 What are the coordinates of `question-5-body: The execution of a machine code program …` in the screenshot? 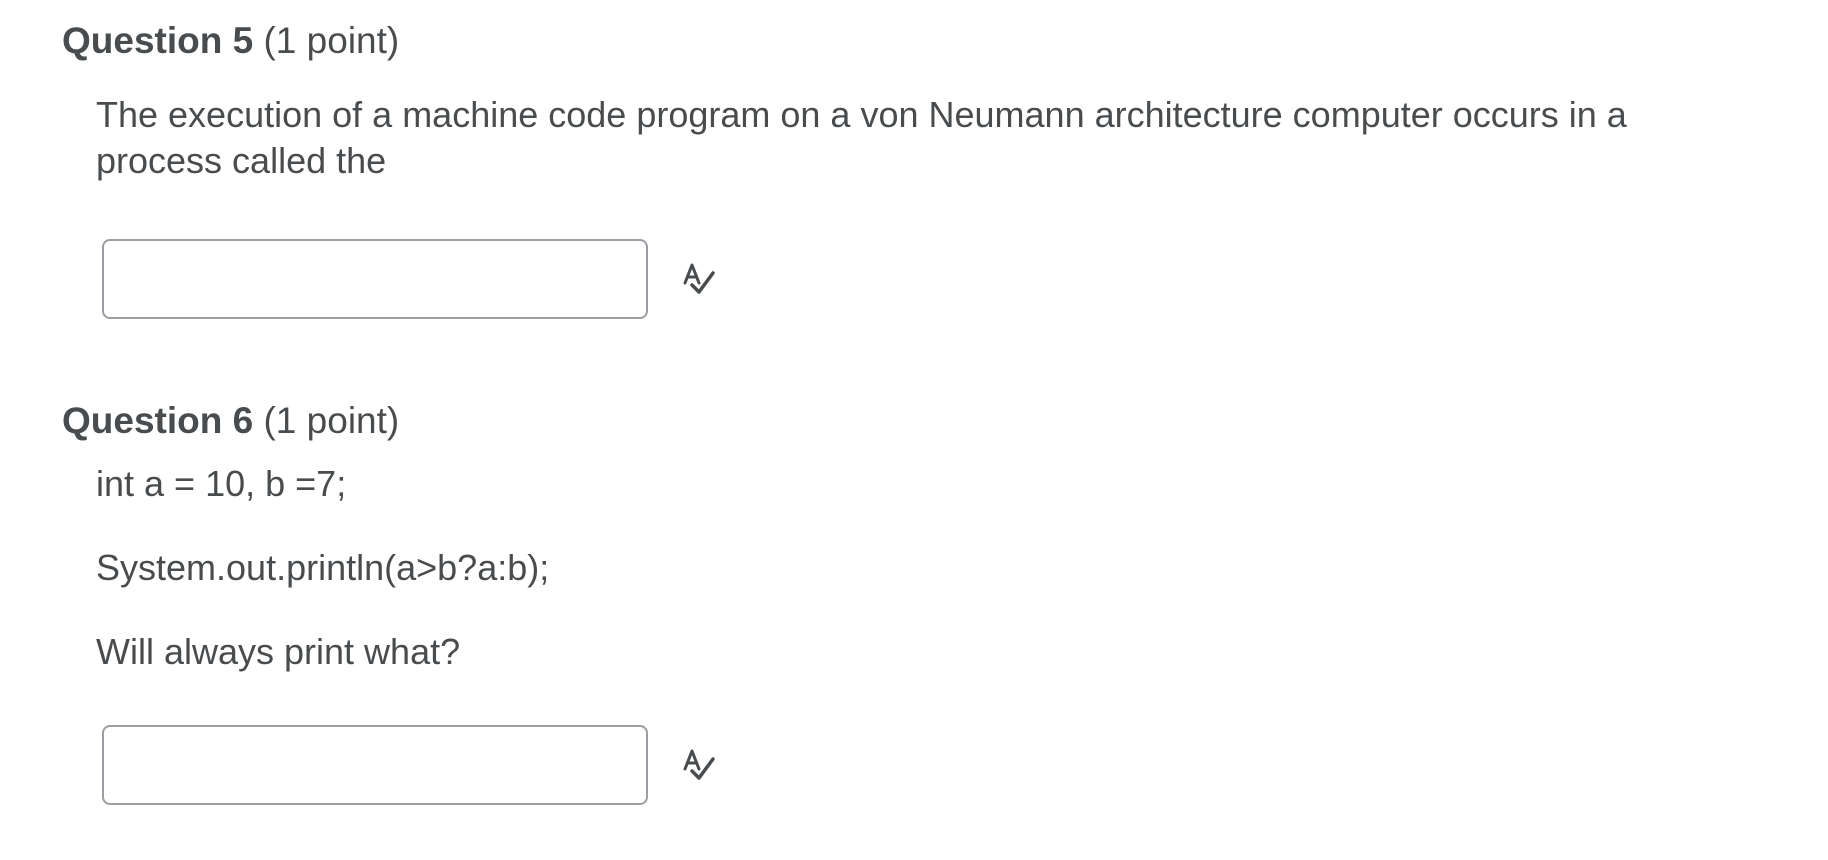 It's located at (929, 138).